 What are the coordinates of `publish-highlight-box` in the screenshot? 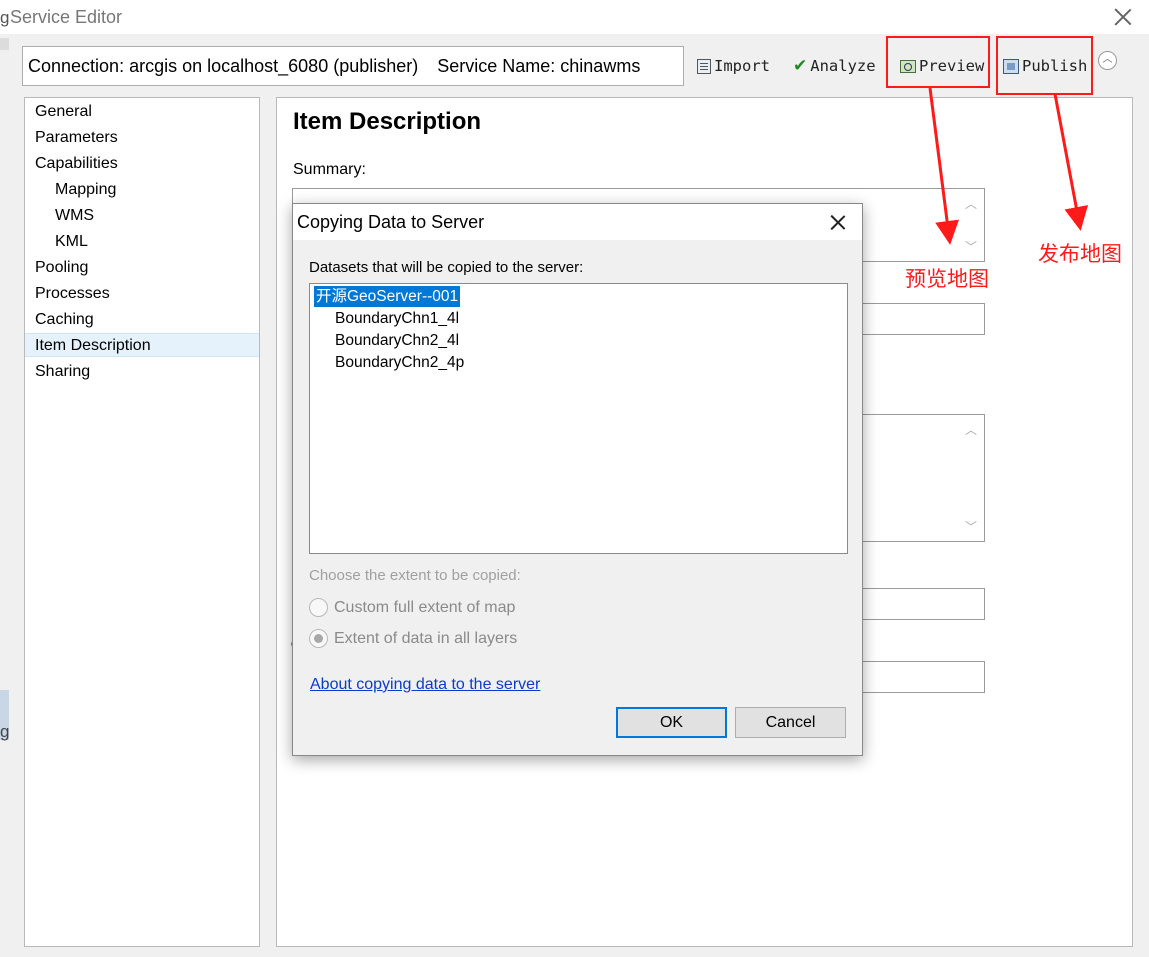 It's located at (1044, 65).